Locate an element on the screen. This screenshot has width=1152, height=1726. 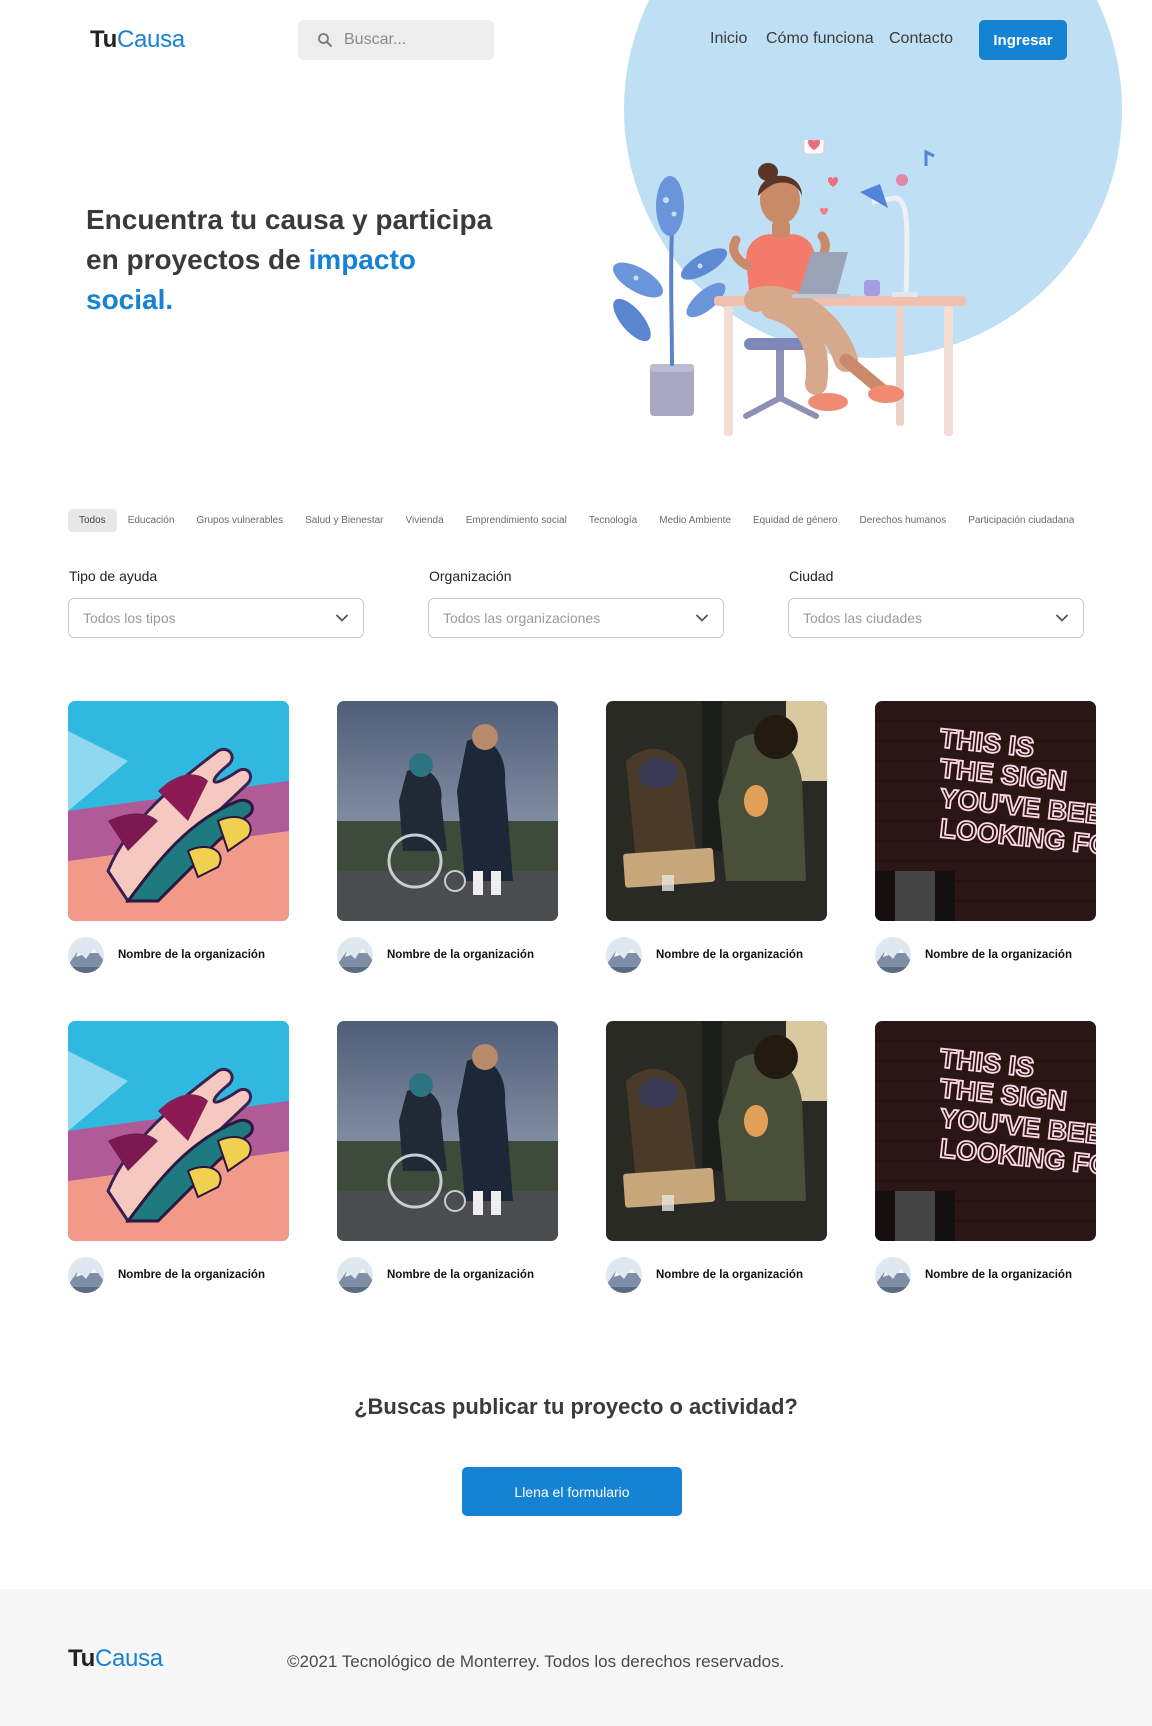
filter-select-tipo: Todos los tipos is located at coordinates (216, 618).